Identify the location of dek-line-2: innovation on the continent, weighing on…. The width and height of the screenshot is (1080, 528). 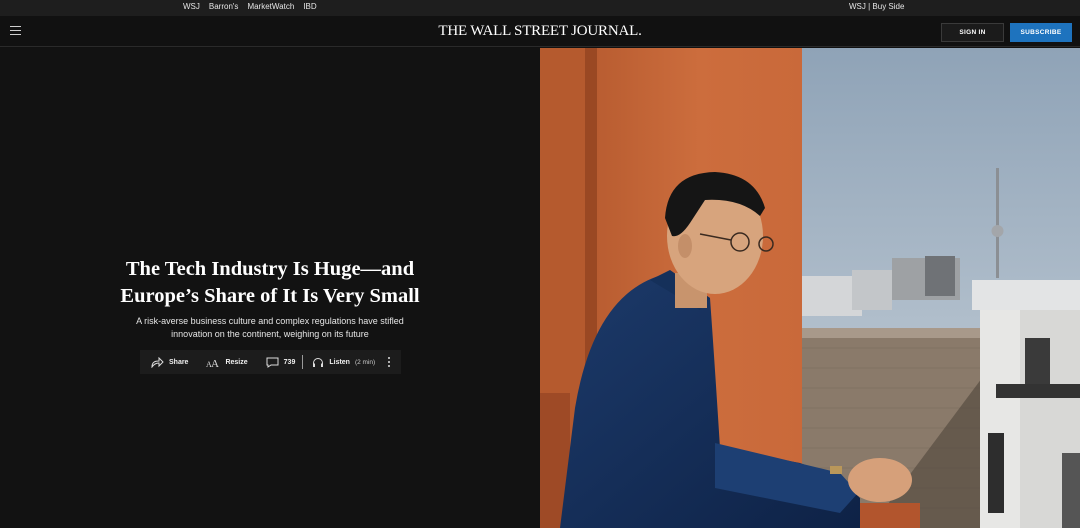
(270, 334).